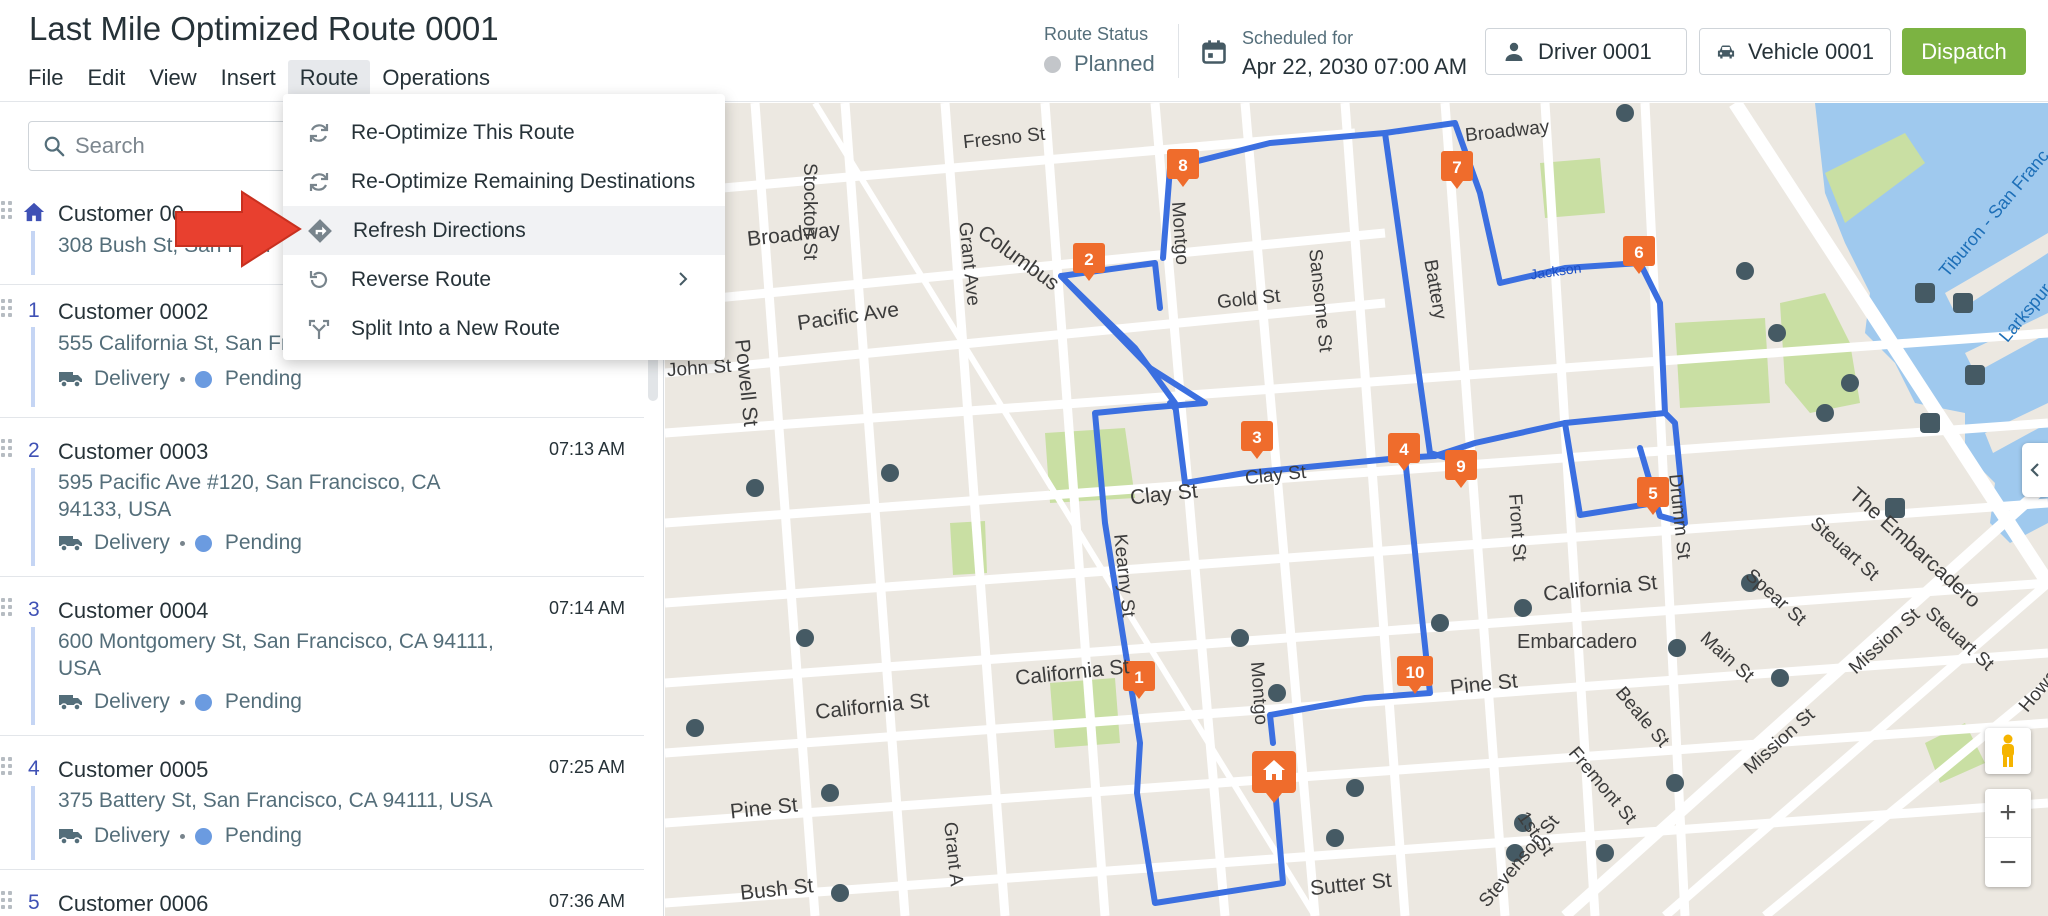 This screenshot has width=2048, height=916. I want to click on vehicle-label: Vehicle 0001, so click(1811, 51).